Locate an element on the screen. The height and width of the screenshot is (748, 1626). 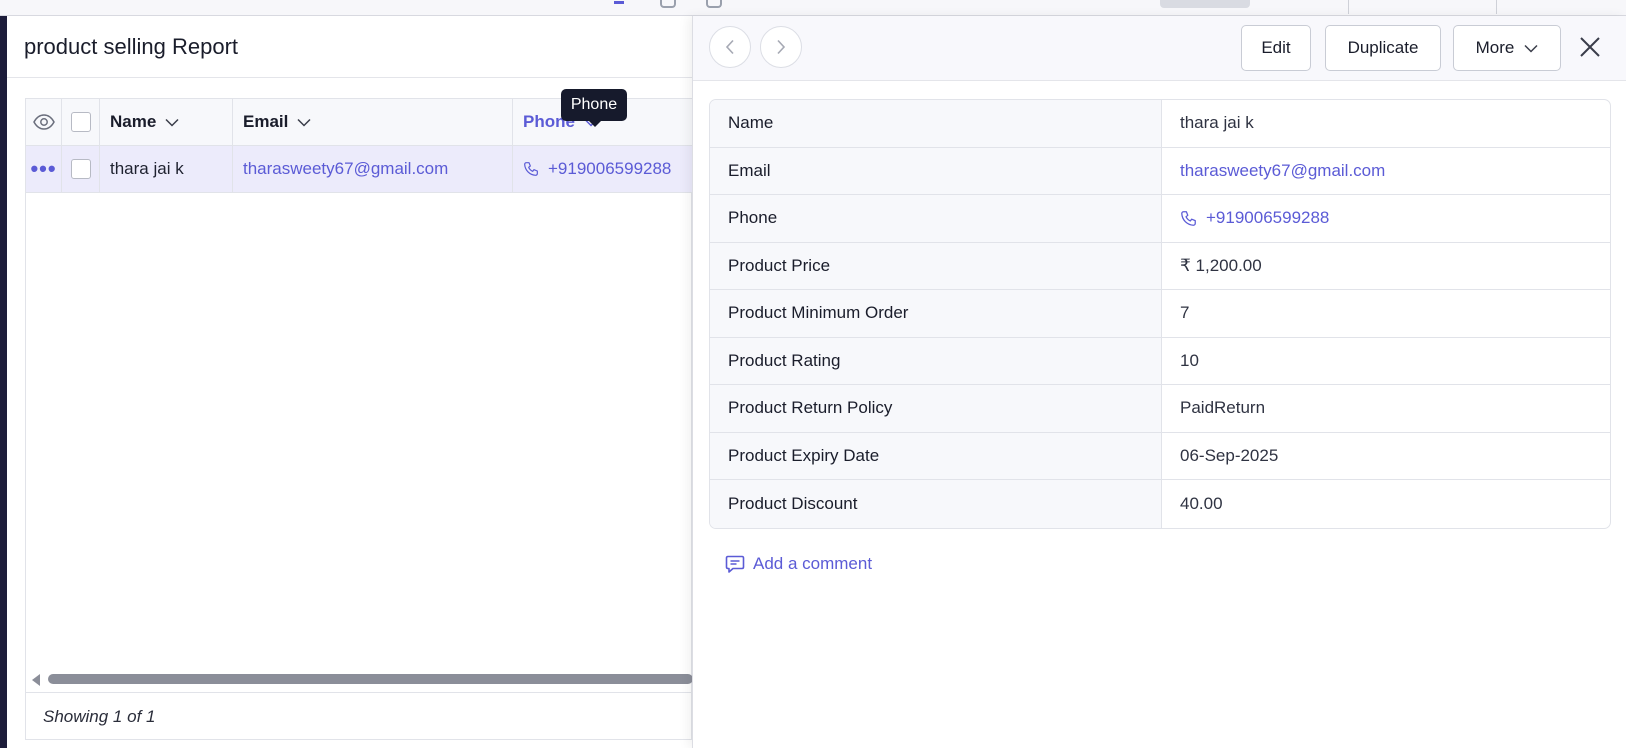
cell-name: thara jai k is located at coordinates (166, 169).